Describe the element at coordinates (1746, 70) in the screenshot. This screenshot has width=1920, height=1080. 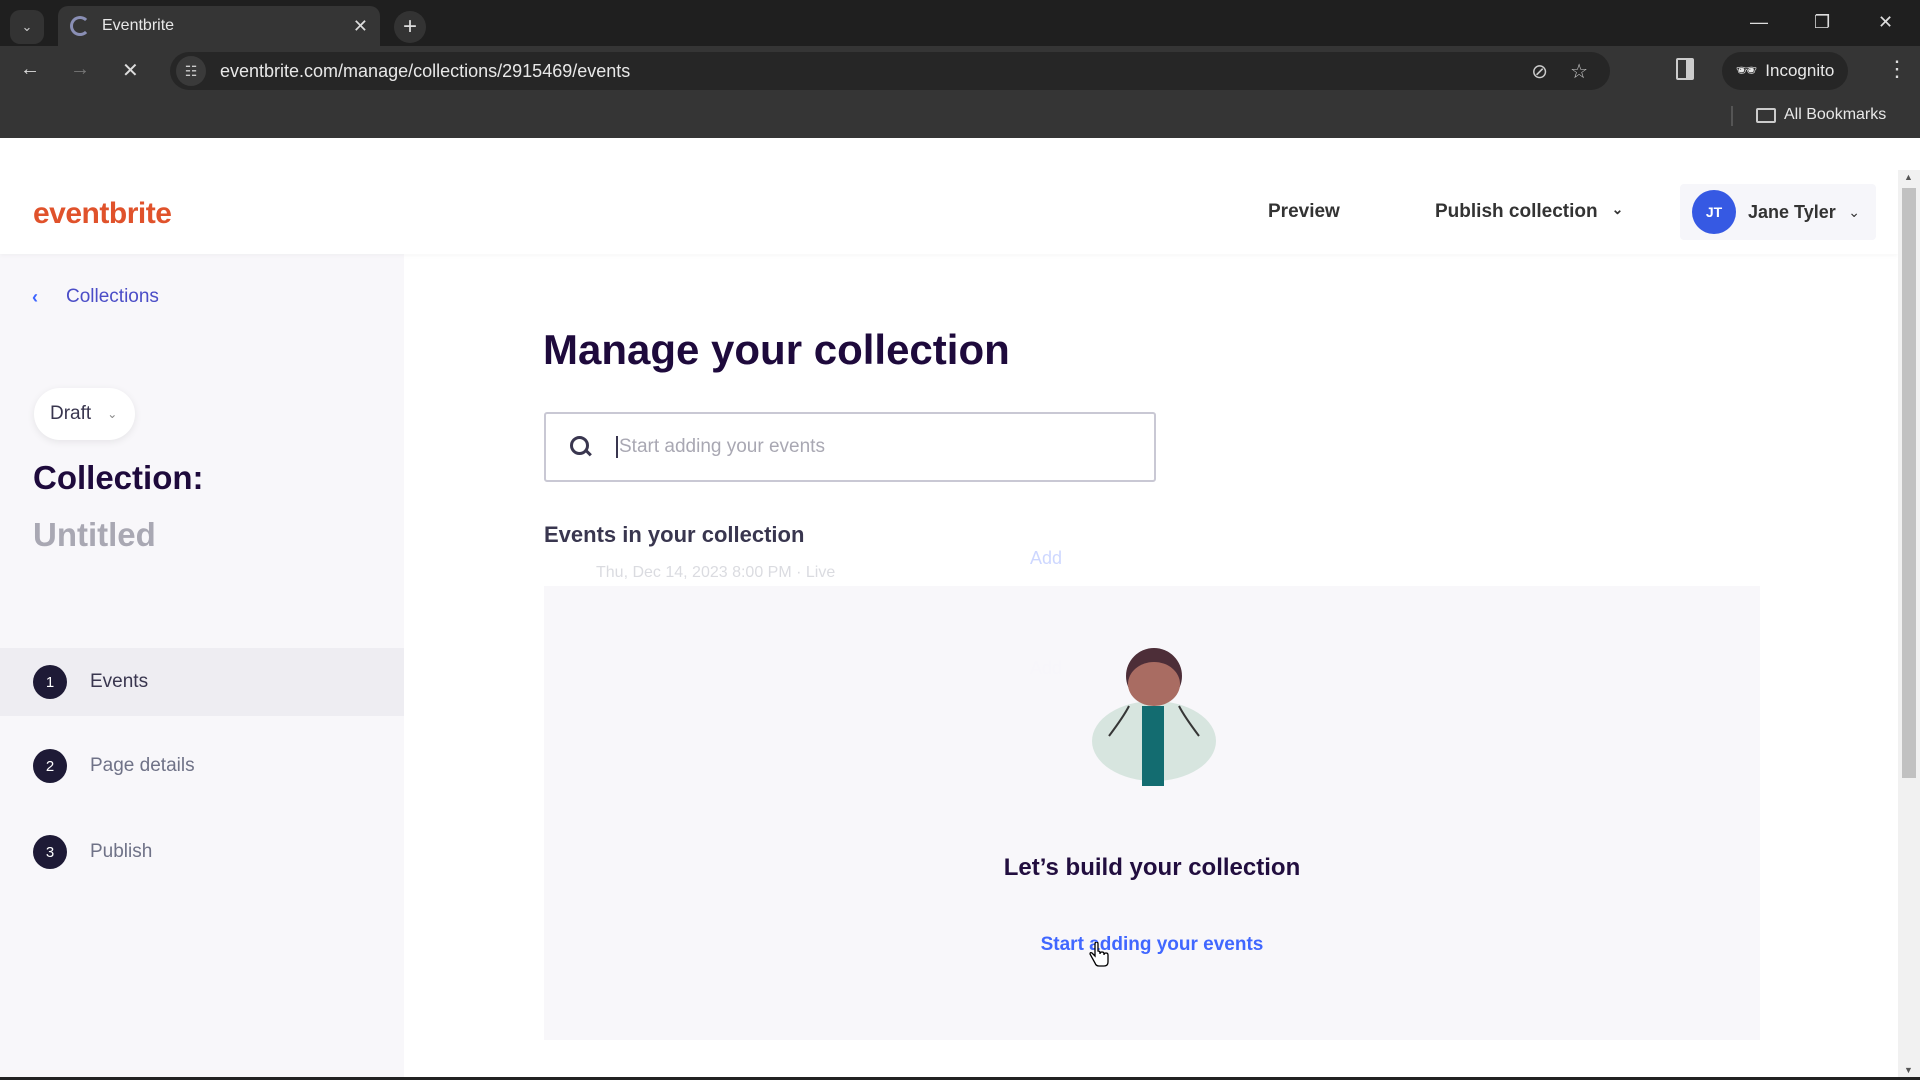
I see `incognito-icon: 🕶` at that location.